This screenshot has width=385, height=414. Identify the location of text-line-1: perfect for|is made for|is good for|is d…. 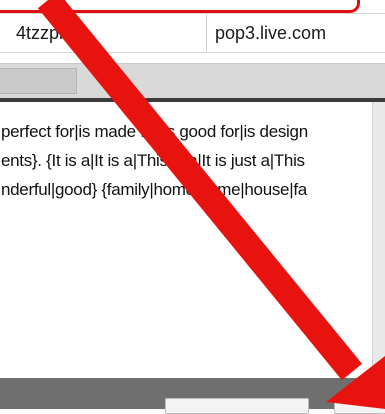
(154, 131).